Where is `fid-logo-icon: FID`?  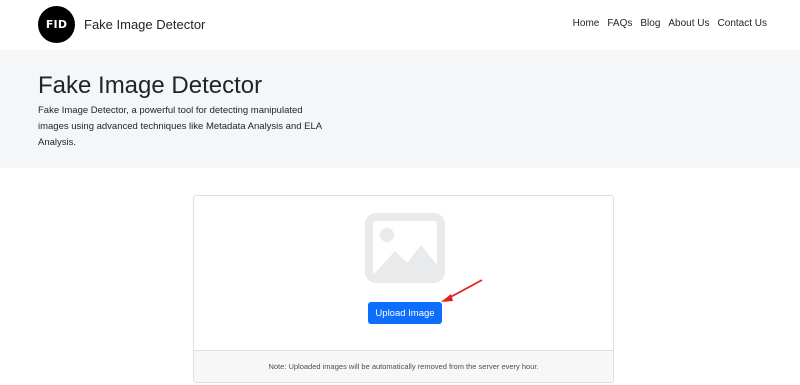 fid-logo-icon: FID is located at coordinates (56, 24).